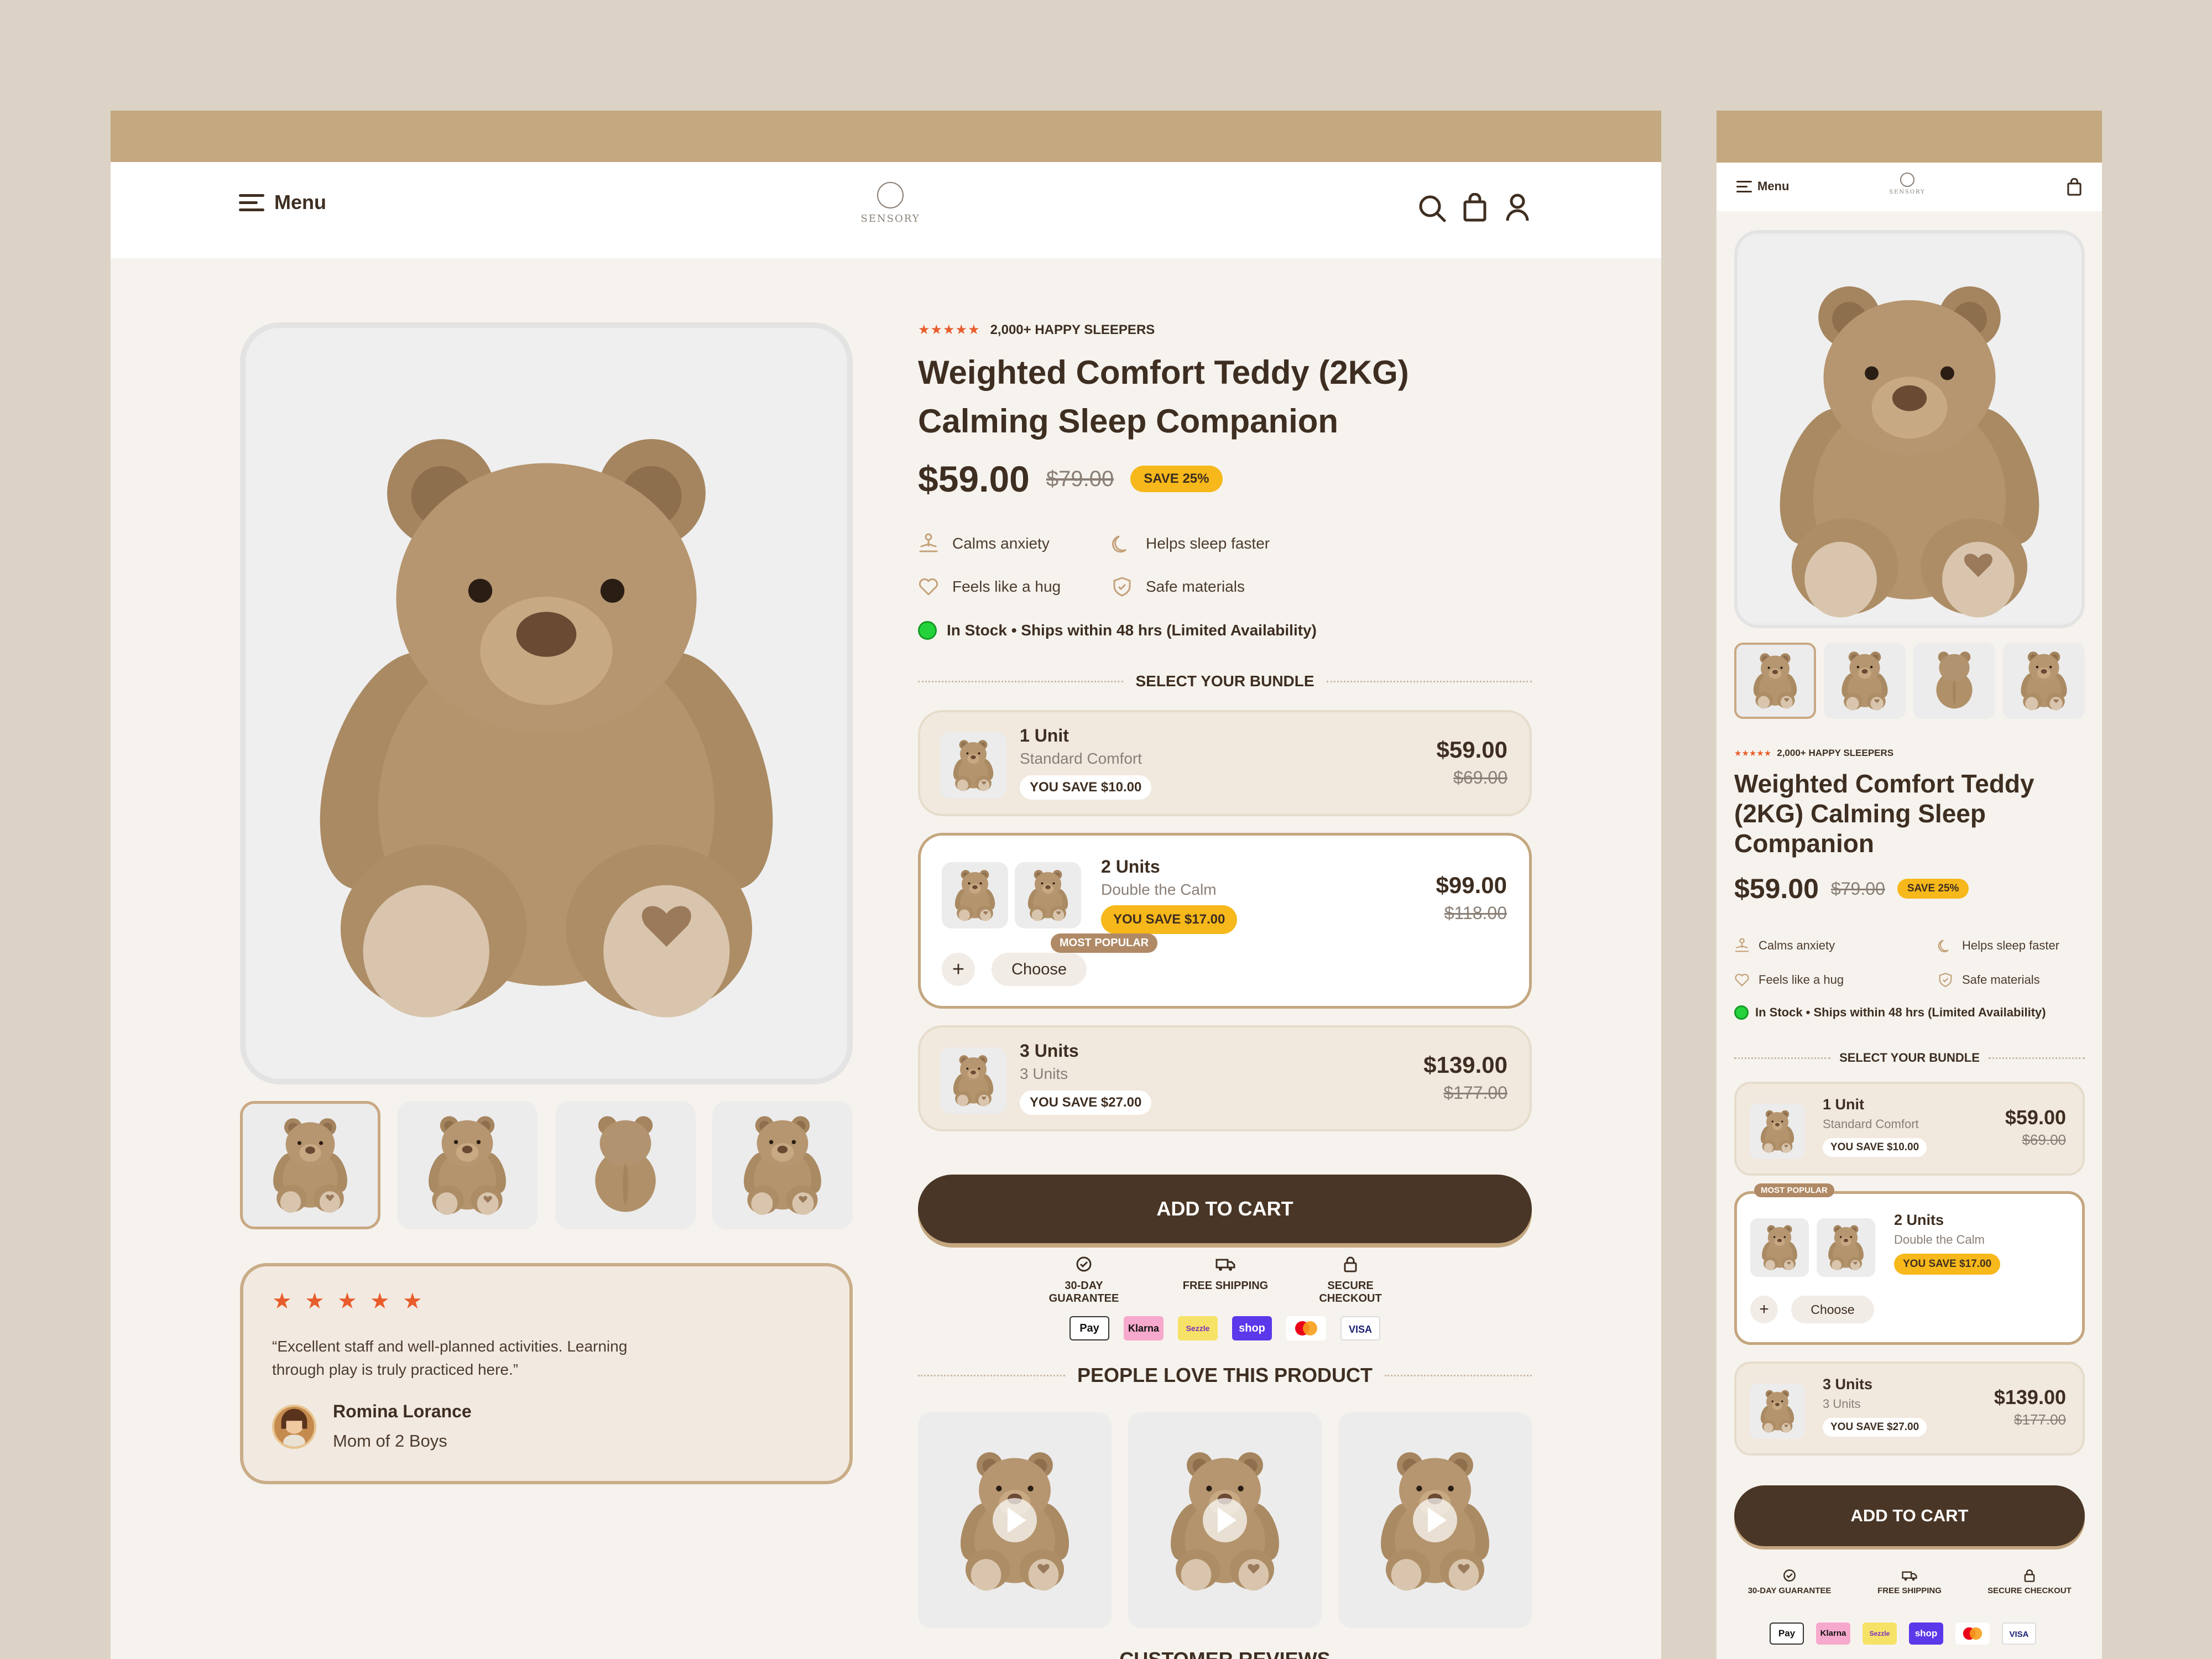 The image size is (2212, 1659). Describe the element at coordinates (1989, 980) in the screenshot. I see `feature-safe-materials: Safe materials` at that location.